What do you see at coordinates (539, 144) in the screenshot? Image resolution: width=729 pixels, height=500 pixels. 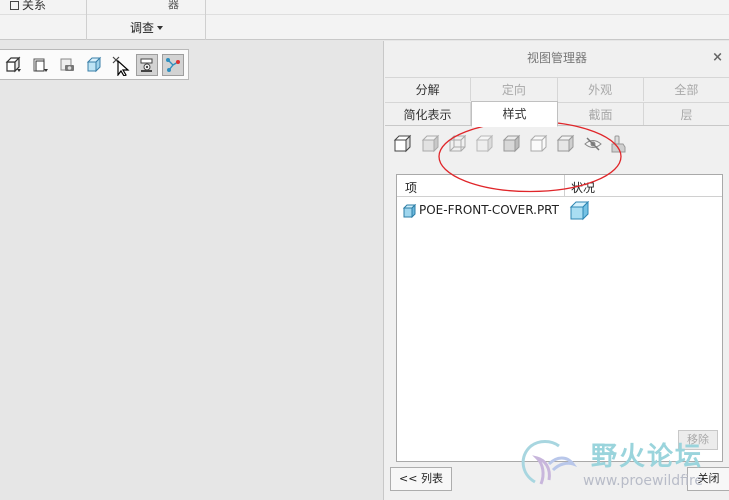 I see `transparent-icon` at bounding box center [539, 144].